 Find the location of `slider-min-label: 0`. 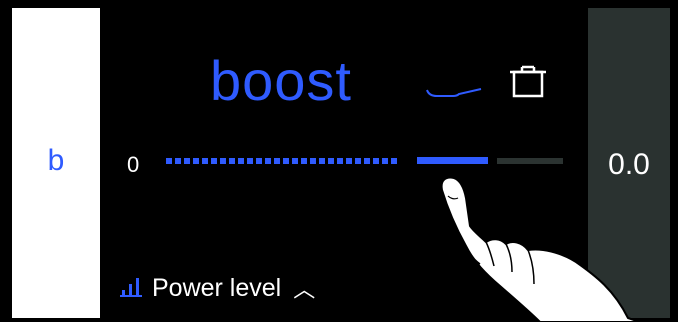

slider-min-label: 0 is located at coordinates (133, 164).